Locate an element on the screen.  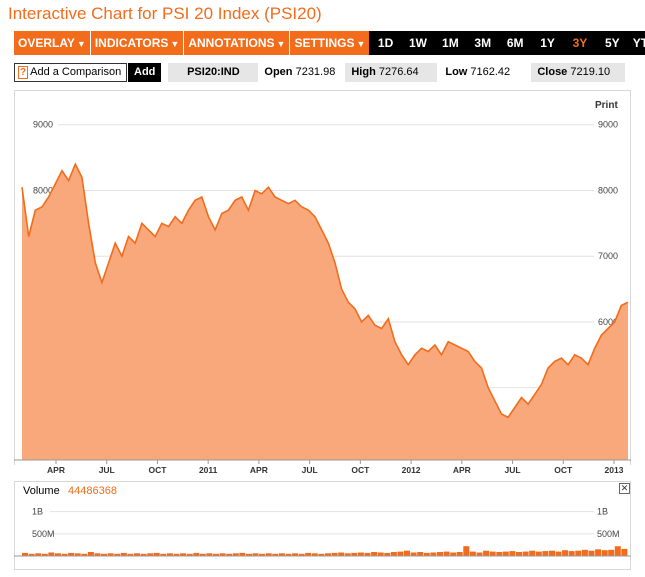
overlay-menu-button: OVERLAY ▼ is located at coordinates (52, 43).